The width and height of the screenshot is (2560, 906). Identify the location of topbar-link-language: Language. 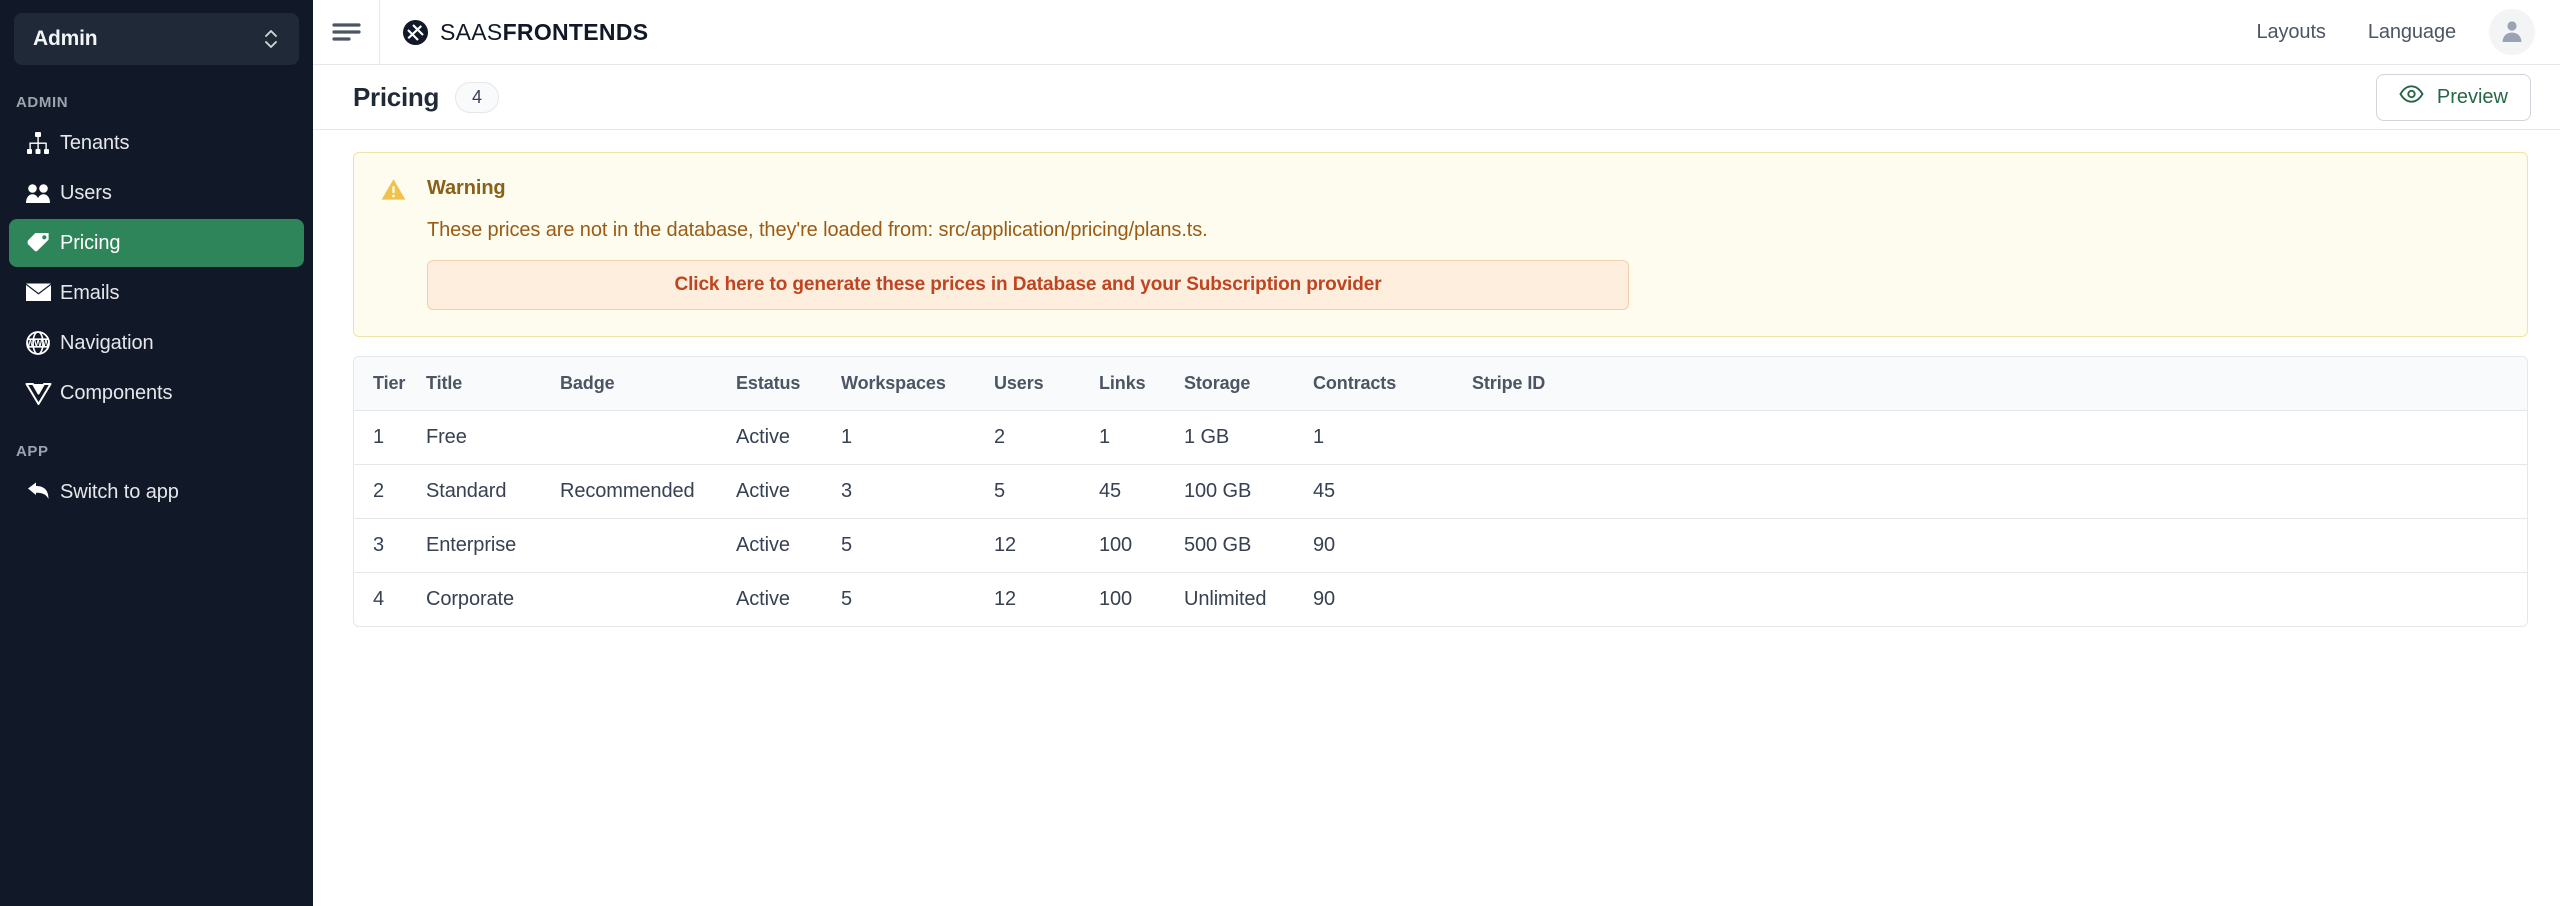
(2412, 32).